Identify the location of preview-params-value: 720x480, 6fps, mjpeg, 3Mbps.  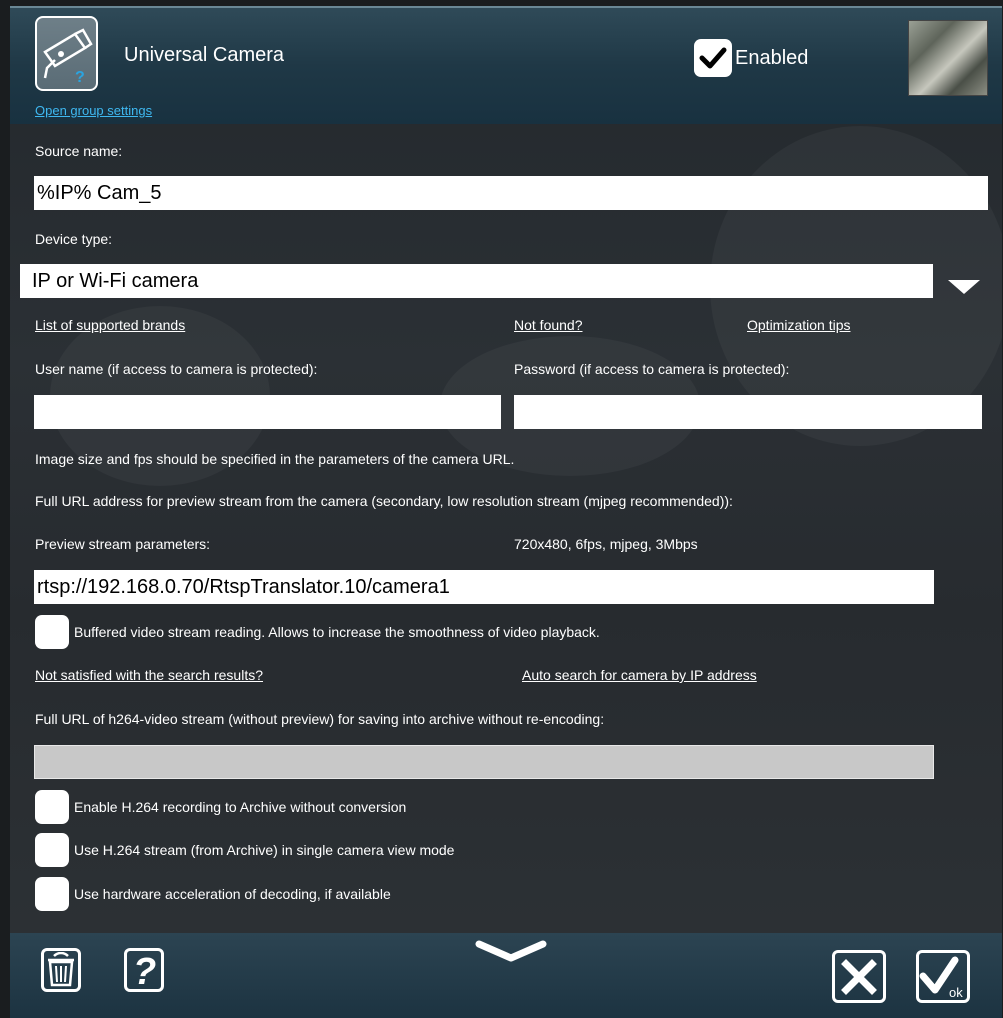
(606, 544).